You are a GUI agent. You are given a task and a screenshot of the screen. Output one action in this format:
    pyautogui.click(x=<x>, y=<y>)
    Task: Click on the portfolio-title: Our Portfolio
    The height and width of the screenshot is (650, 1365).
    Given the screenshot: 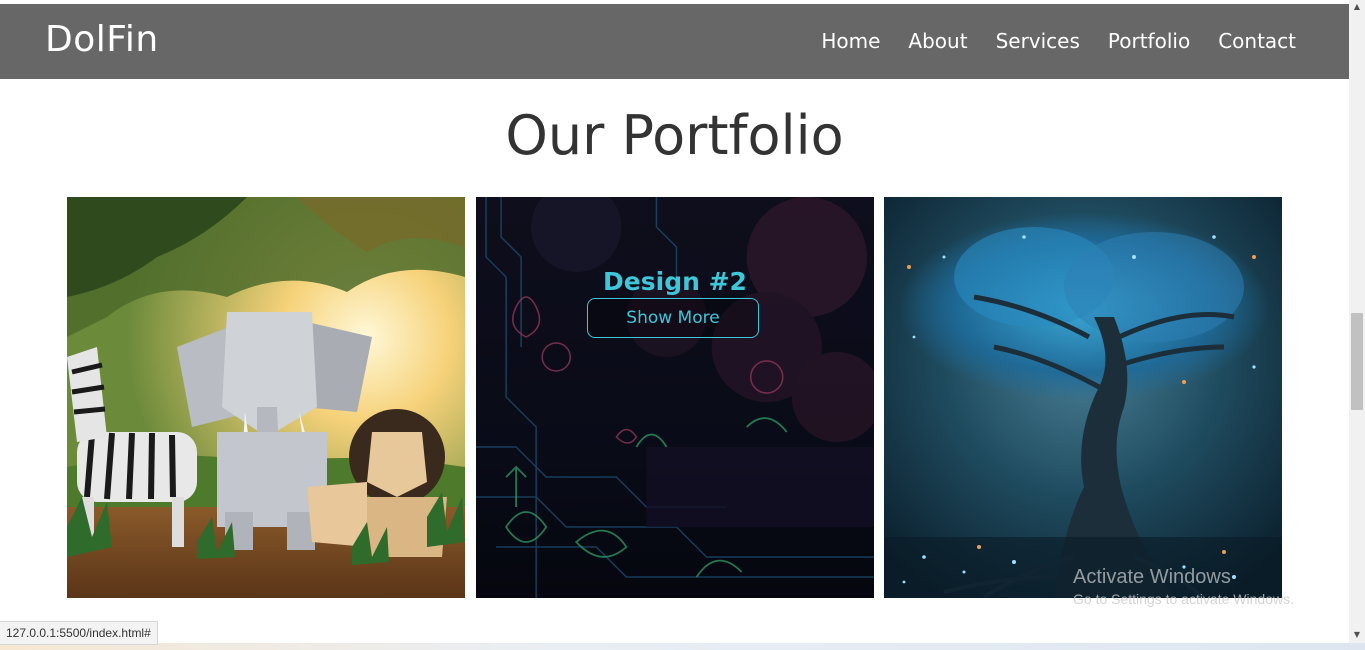 What is the action you would take?
    pyautogui.click(x=674, y=136)
    